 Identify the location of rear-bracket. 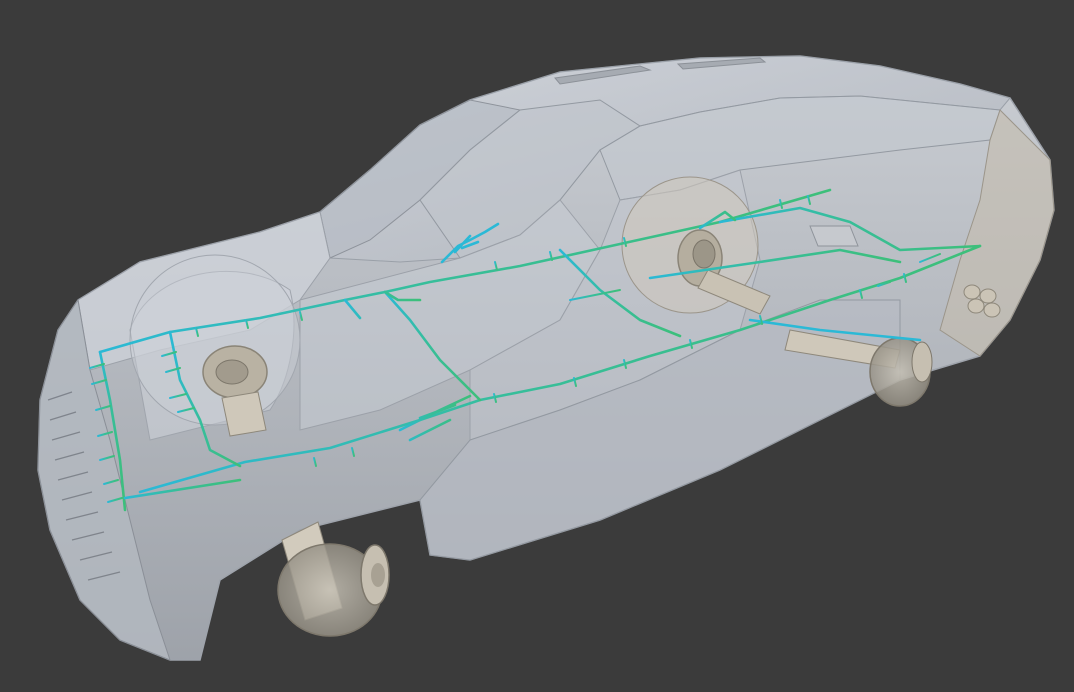
(834, 236).